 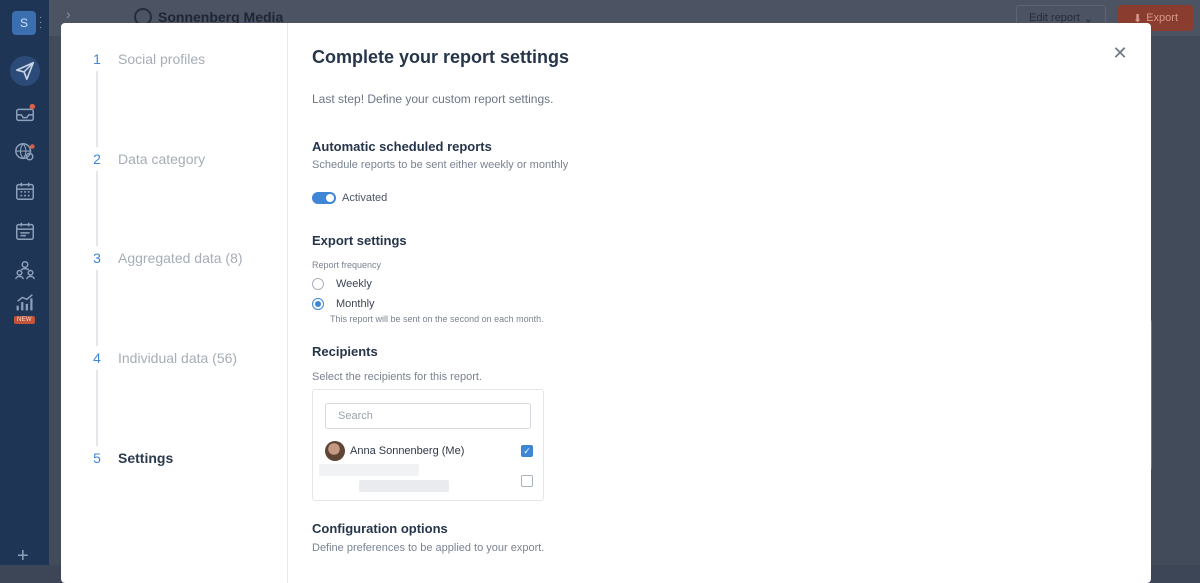 What do you see at coordinates (355, 304) in the screenshot?
I see `monthly-label: Monthly` at bounding box center [355, 304].